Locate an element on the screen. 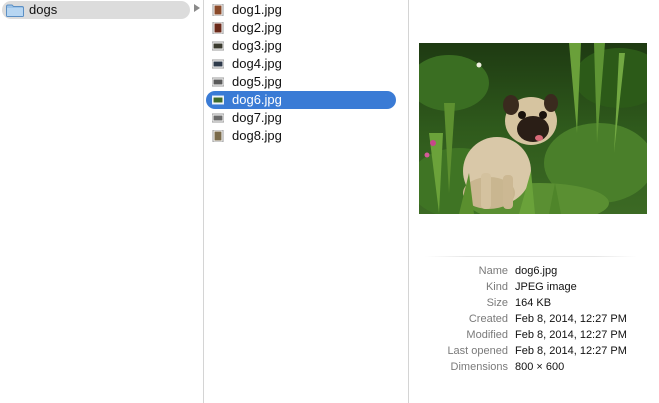 The image size is (659, 403). file-item: dog2.jpg is located at coordinates (301, 28).